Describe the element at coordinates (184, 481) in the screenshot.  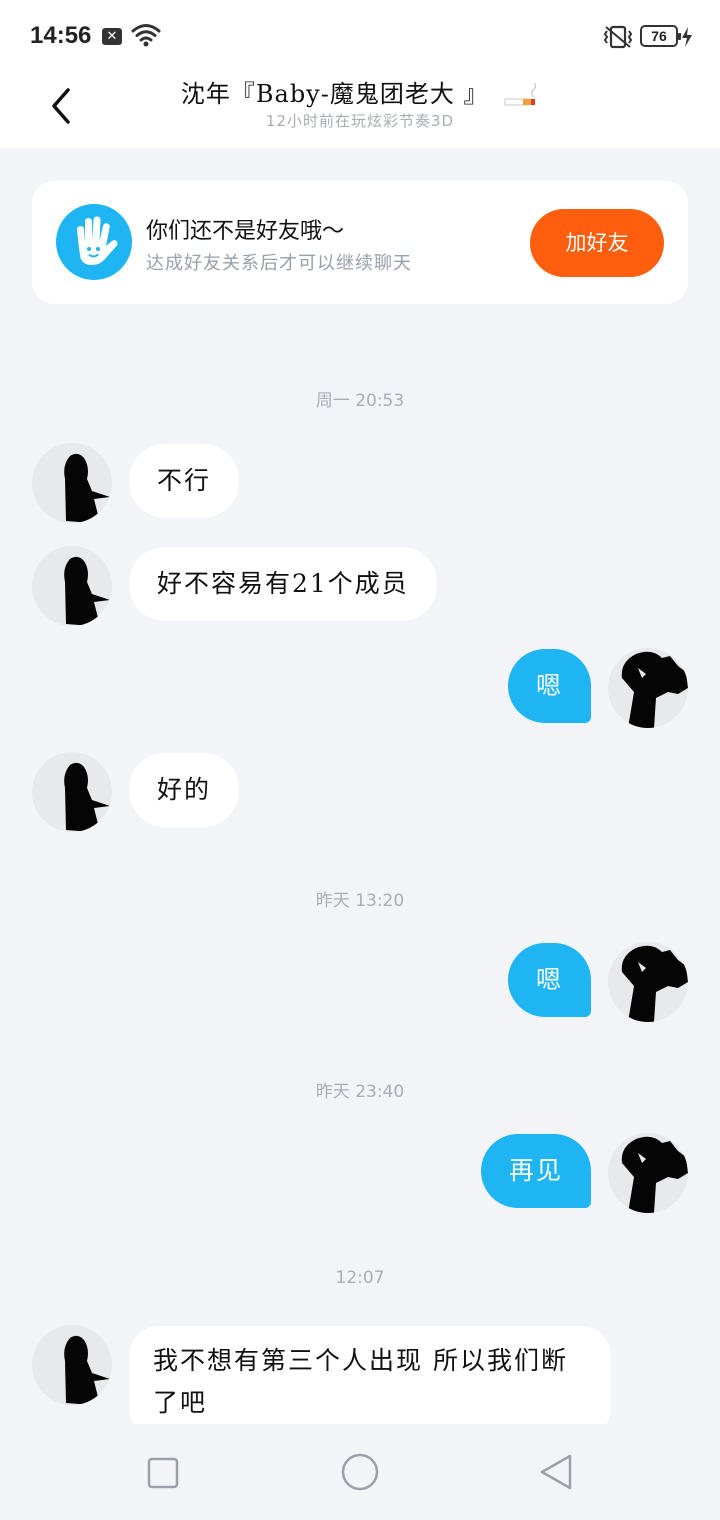
I see `incoming-message: 不行` at that location.